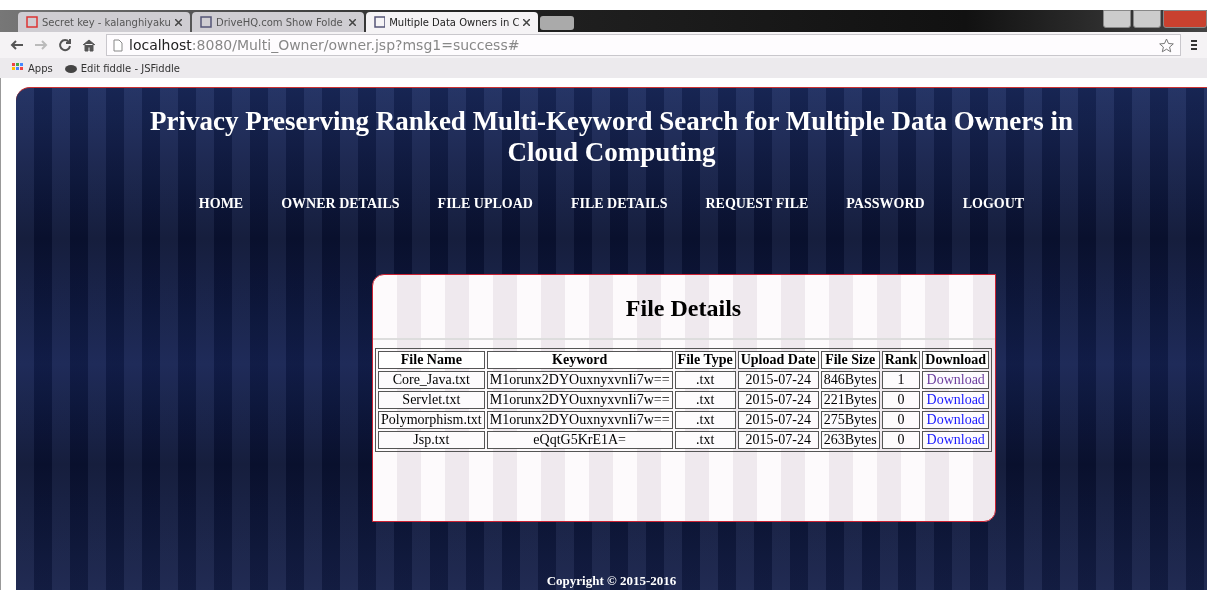 This screenshot has height=590, width=1207. What do you see at coordinates (850, 360) in the screenshot?
I see `column-header: File Size` at bounding box center [850, 360].